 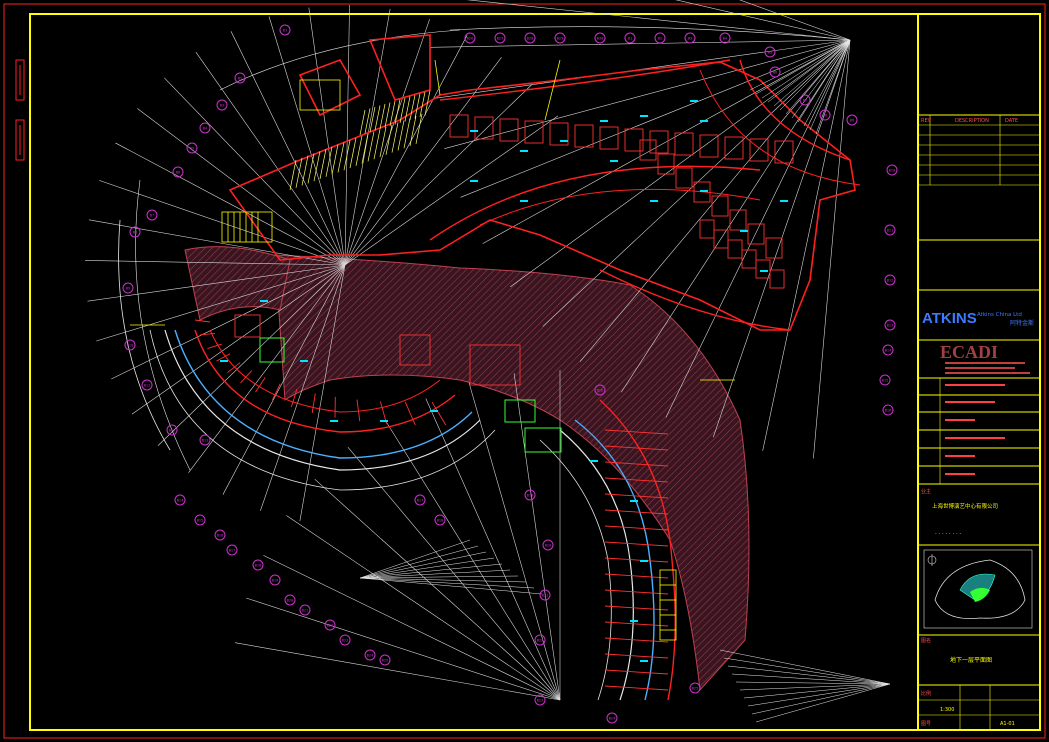 What do you see at coordinates (926, 491) in the screenshot?
I see `owner-label: 业主` at bounding box center [926, 491].